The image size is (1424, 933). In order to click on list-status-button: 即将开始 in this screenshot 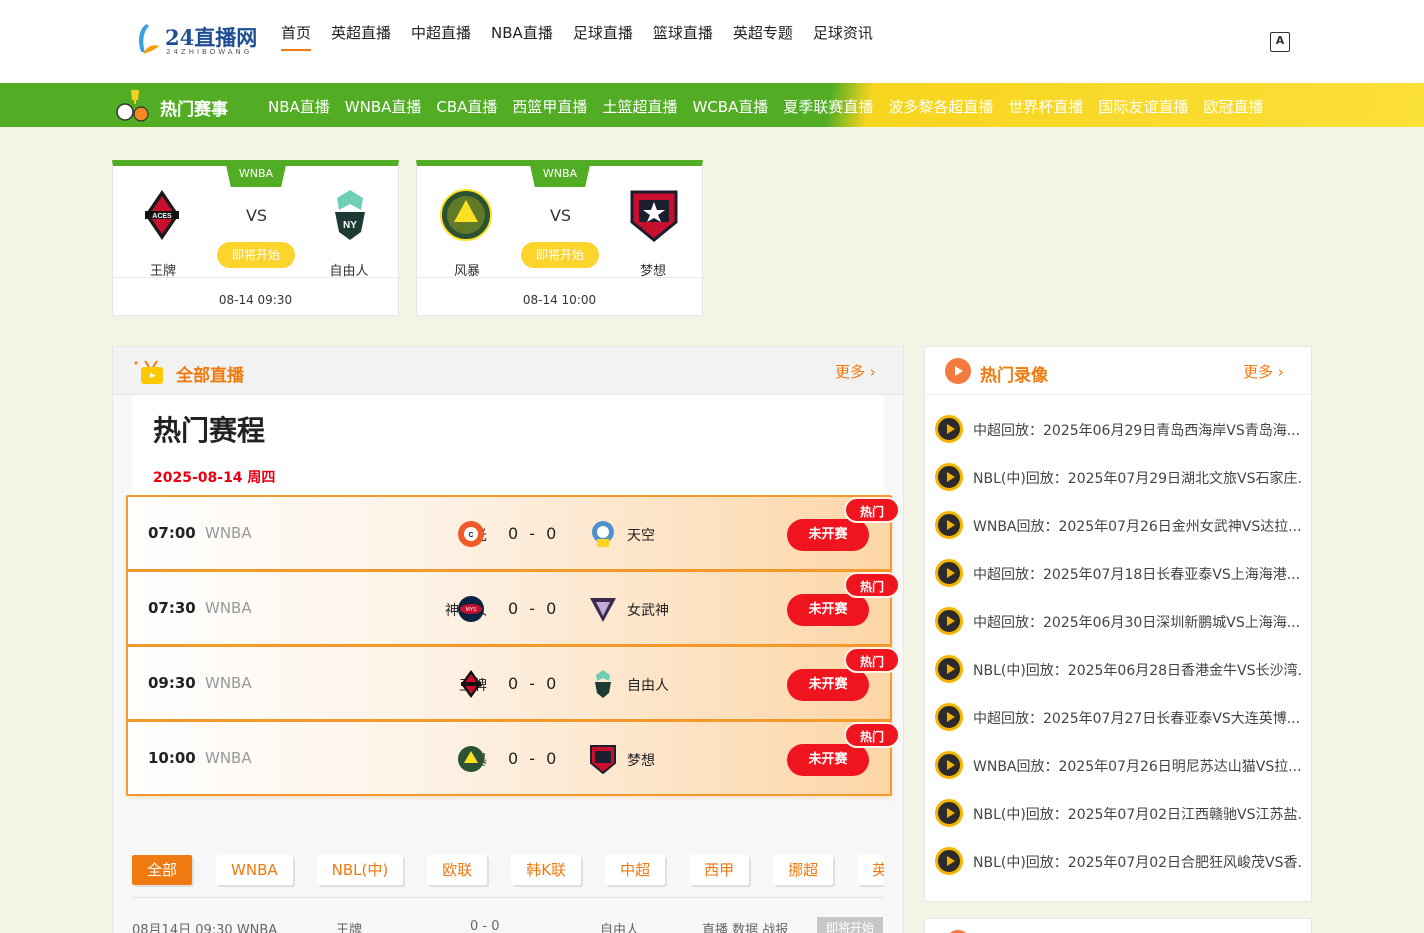, I will do `click(850, 925)`.